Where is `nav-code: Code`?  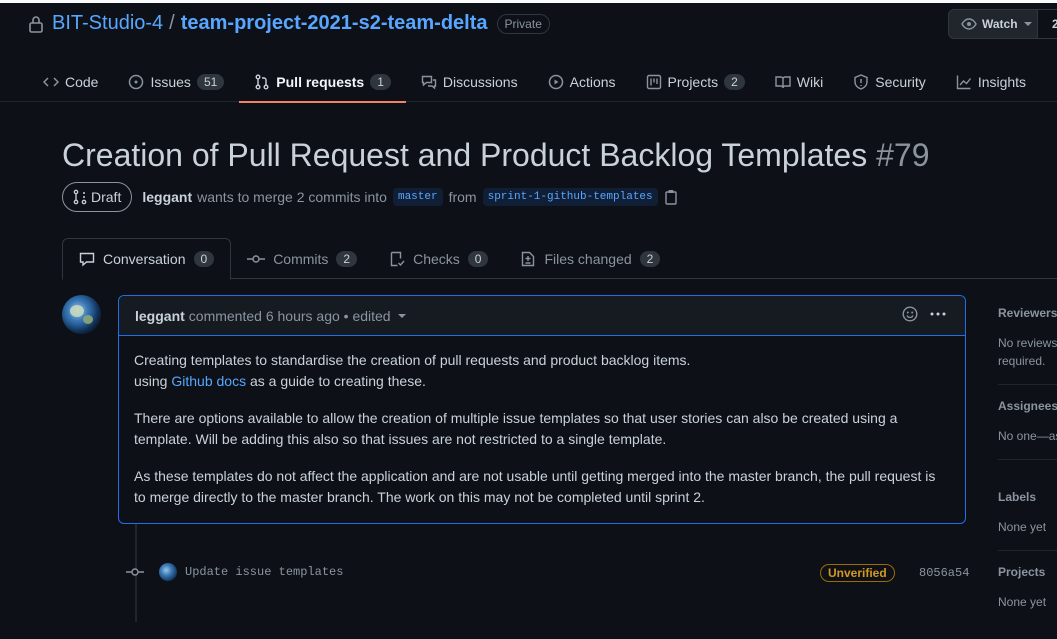 nav-code: Code is located at coordinates (70, 81).